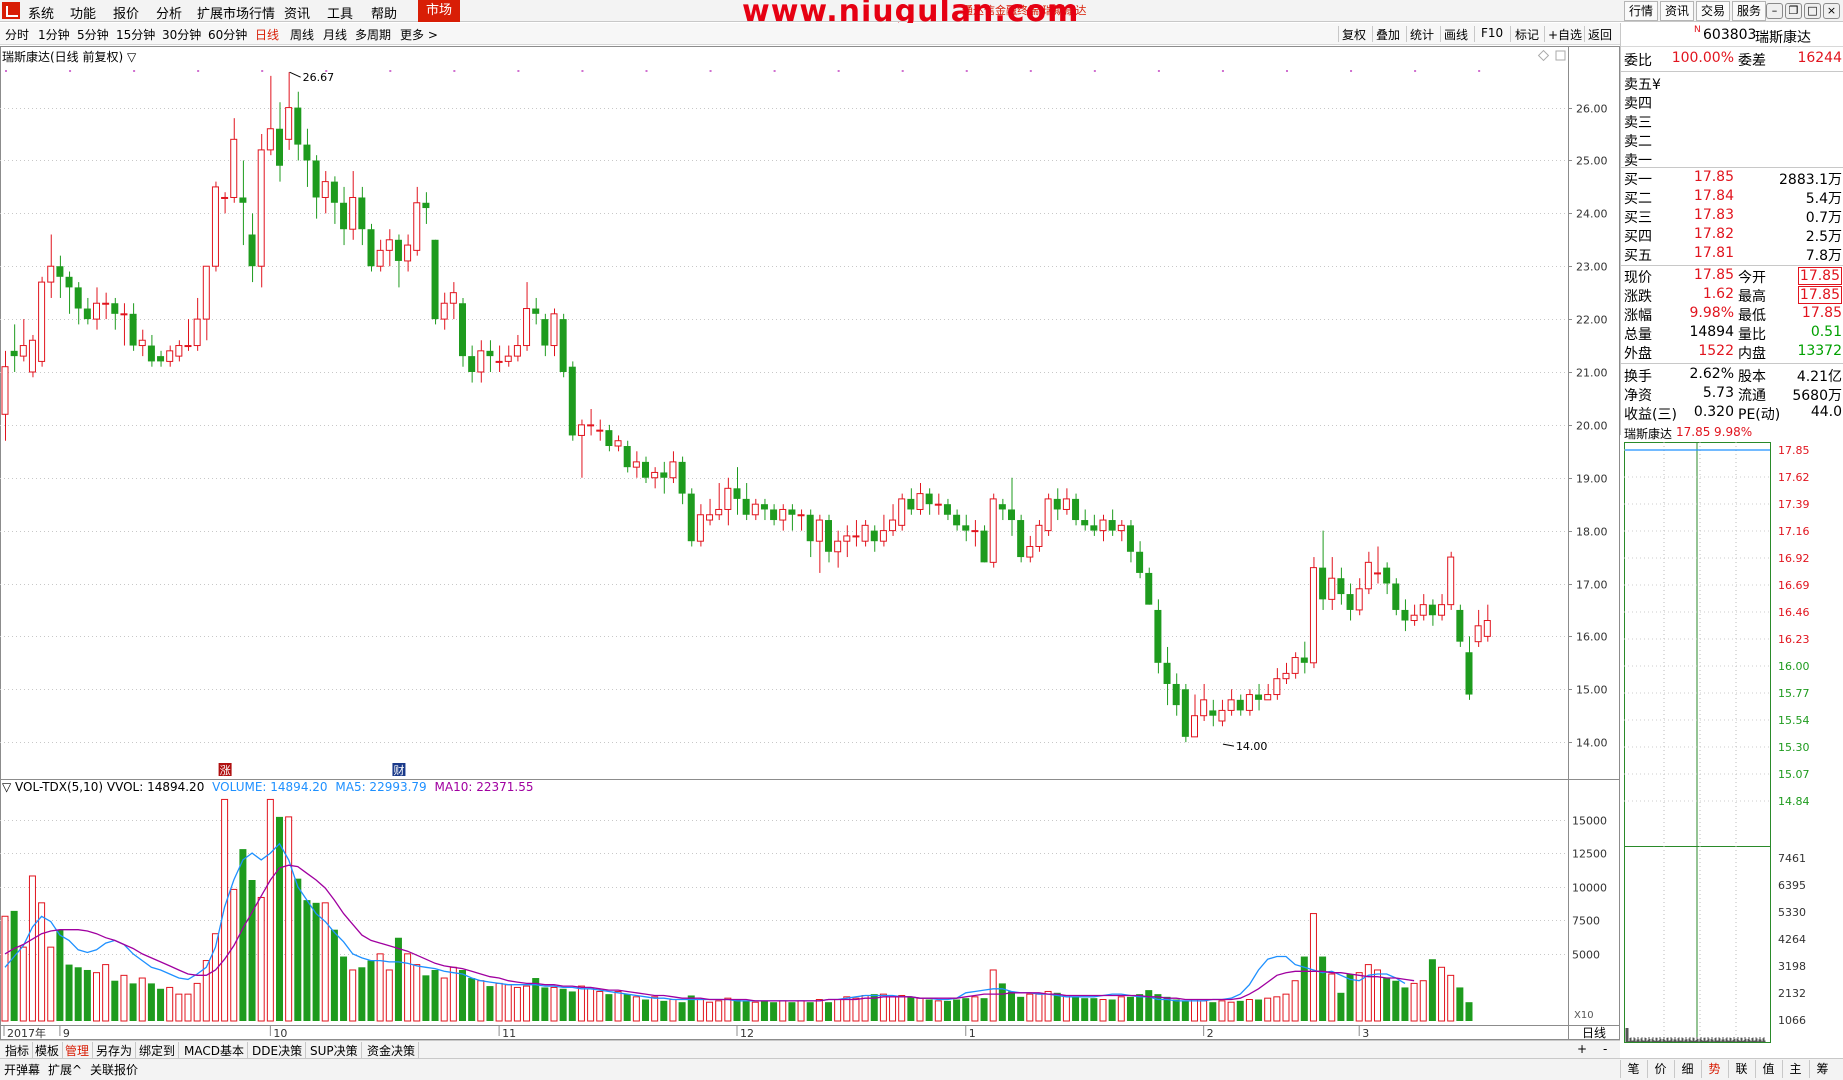  Describe the element at coordinates (1677, 11) in the screenshot. I see `top-button-news: 资讯` at that location.